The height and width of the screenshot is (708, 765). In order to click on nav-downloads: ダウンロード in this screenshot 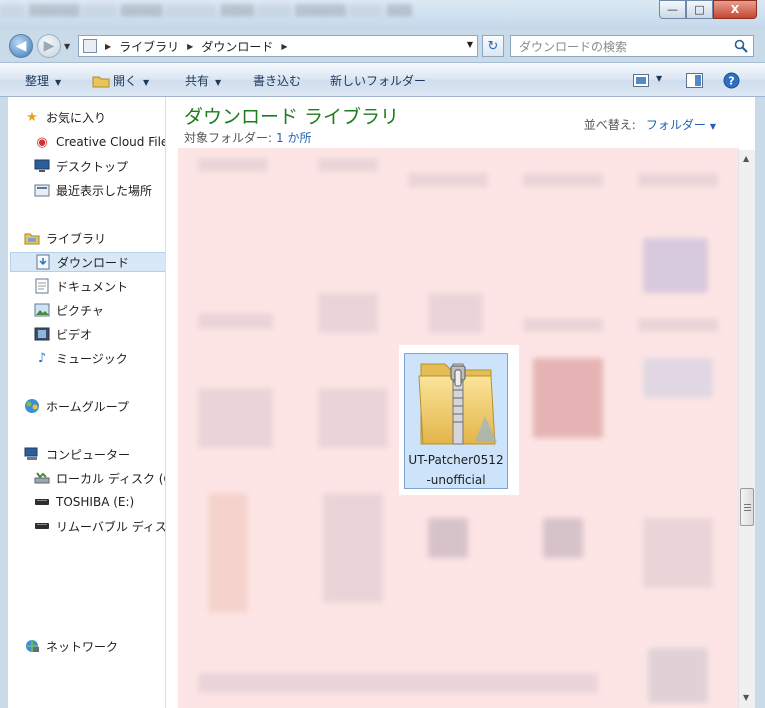, I will do `click(87, 262)`.